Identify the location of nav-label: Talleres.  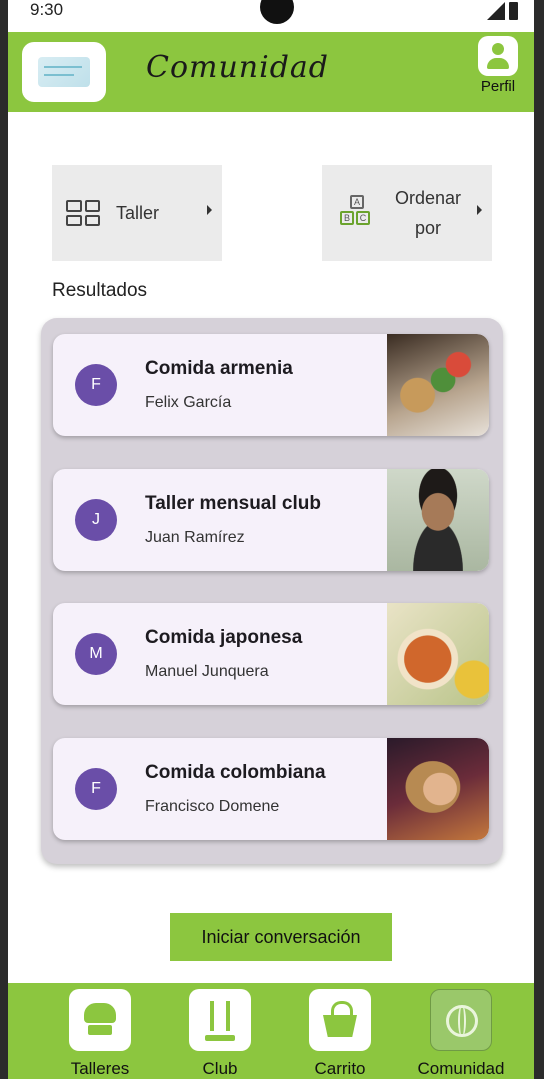
(100, 1068).